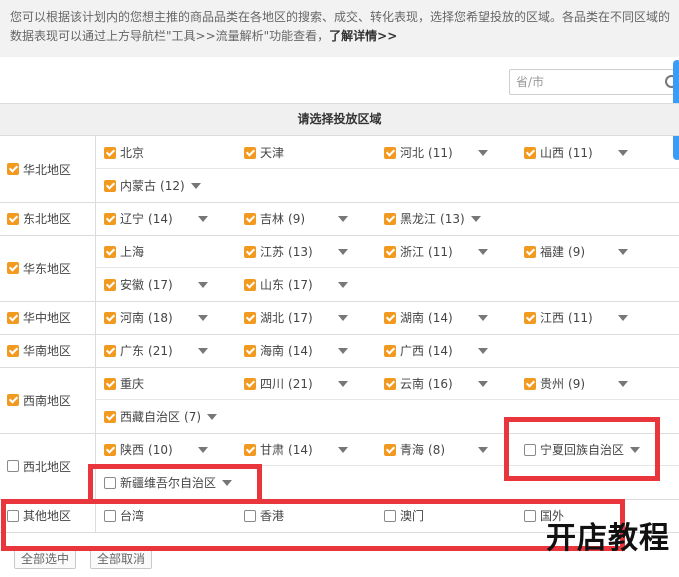 The height and width of the screenshot is (577, 679). Describe the element at coordinates (296, 251) in the screenshot. I see `province-option: 江苏 (13)` at that location.